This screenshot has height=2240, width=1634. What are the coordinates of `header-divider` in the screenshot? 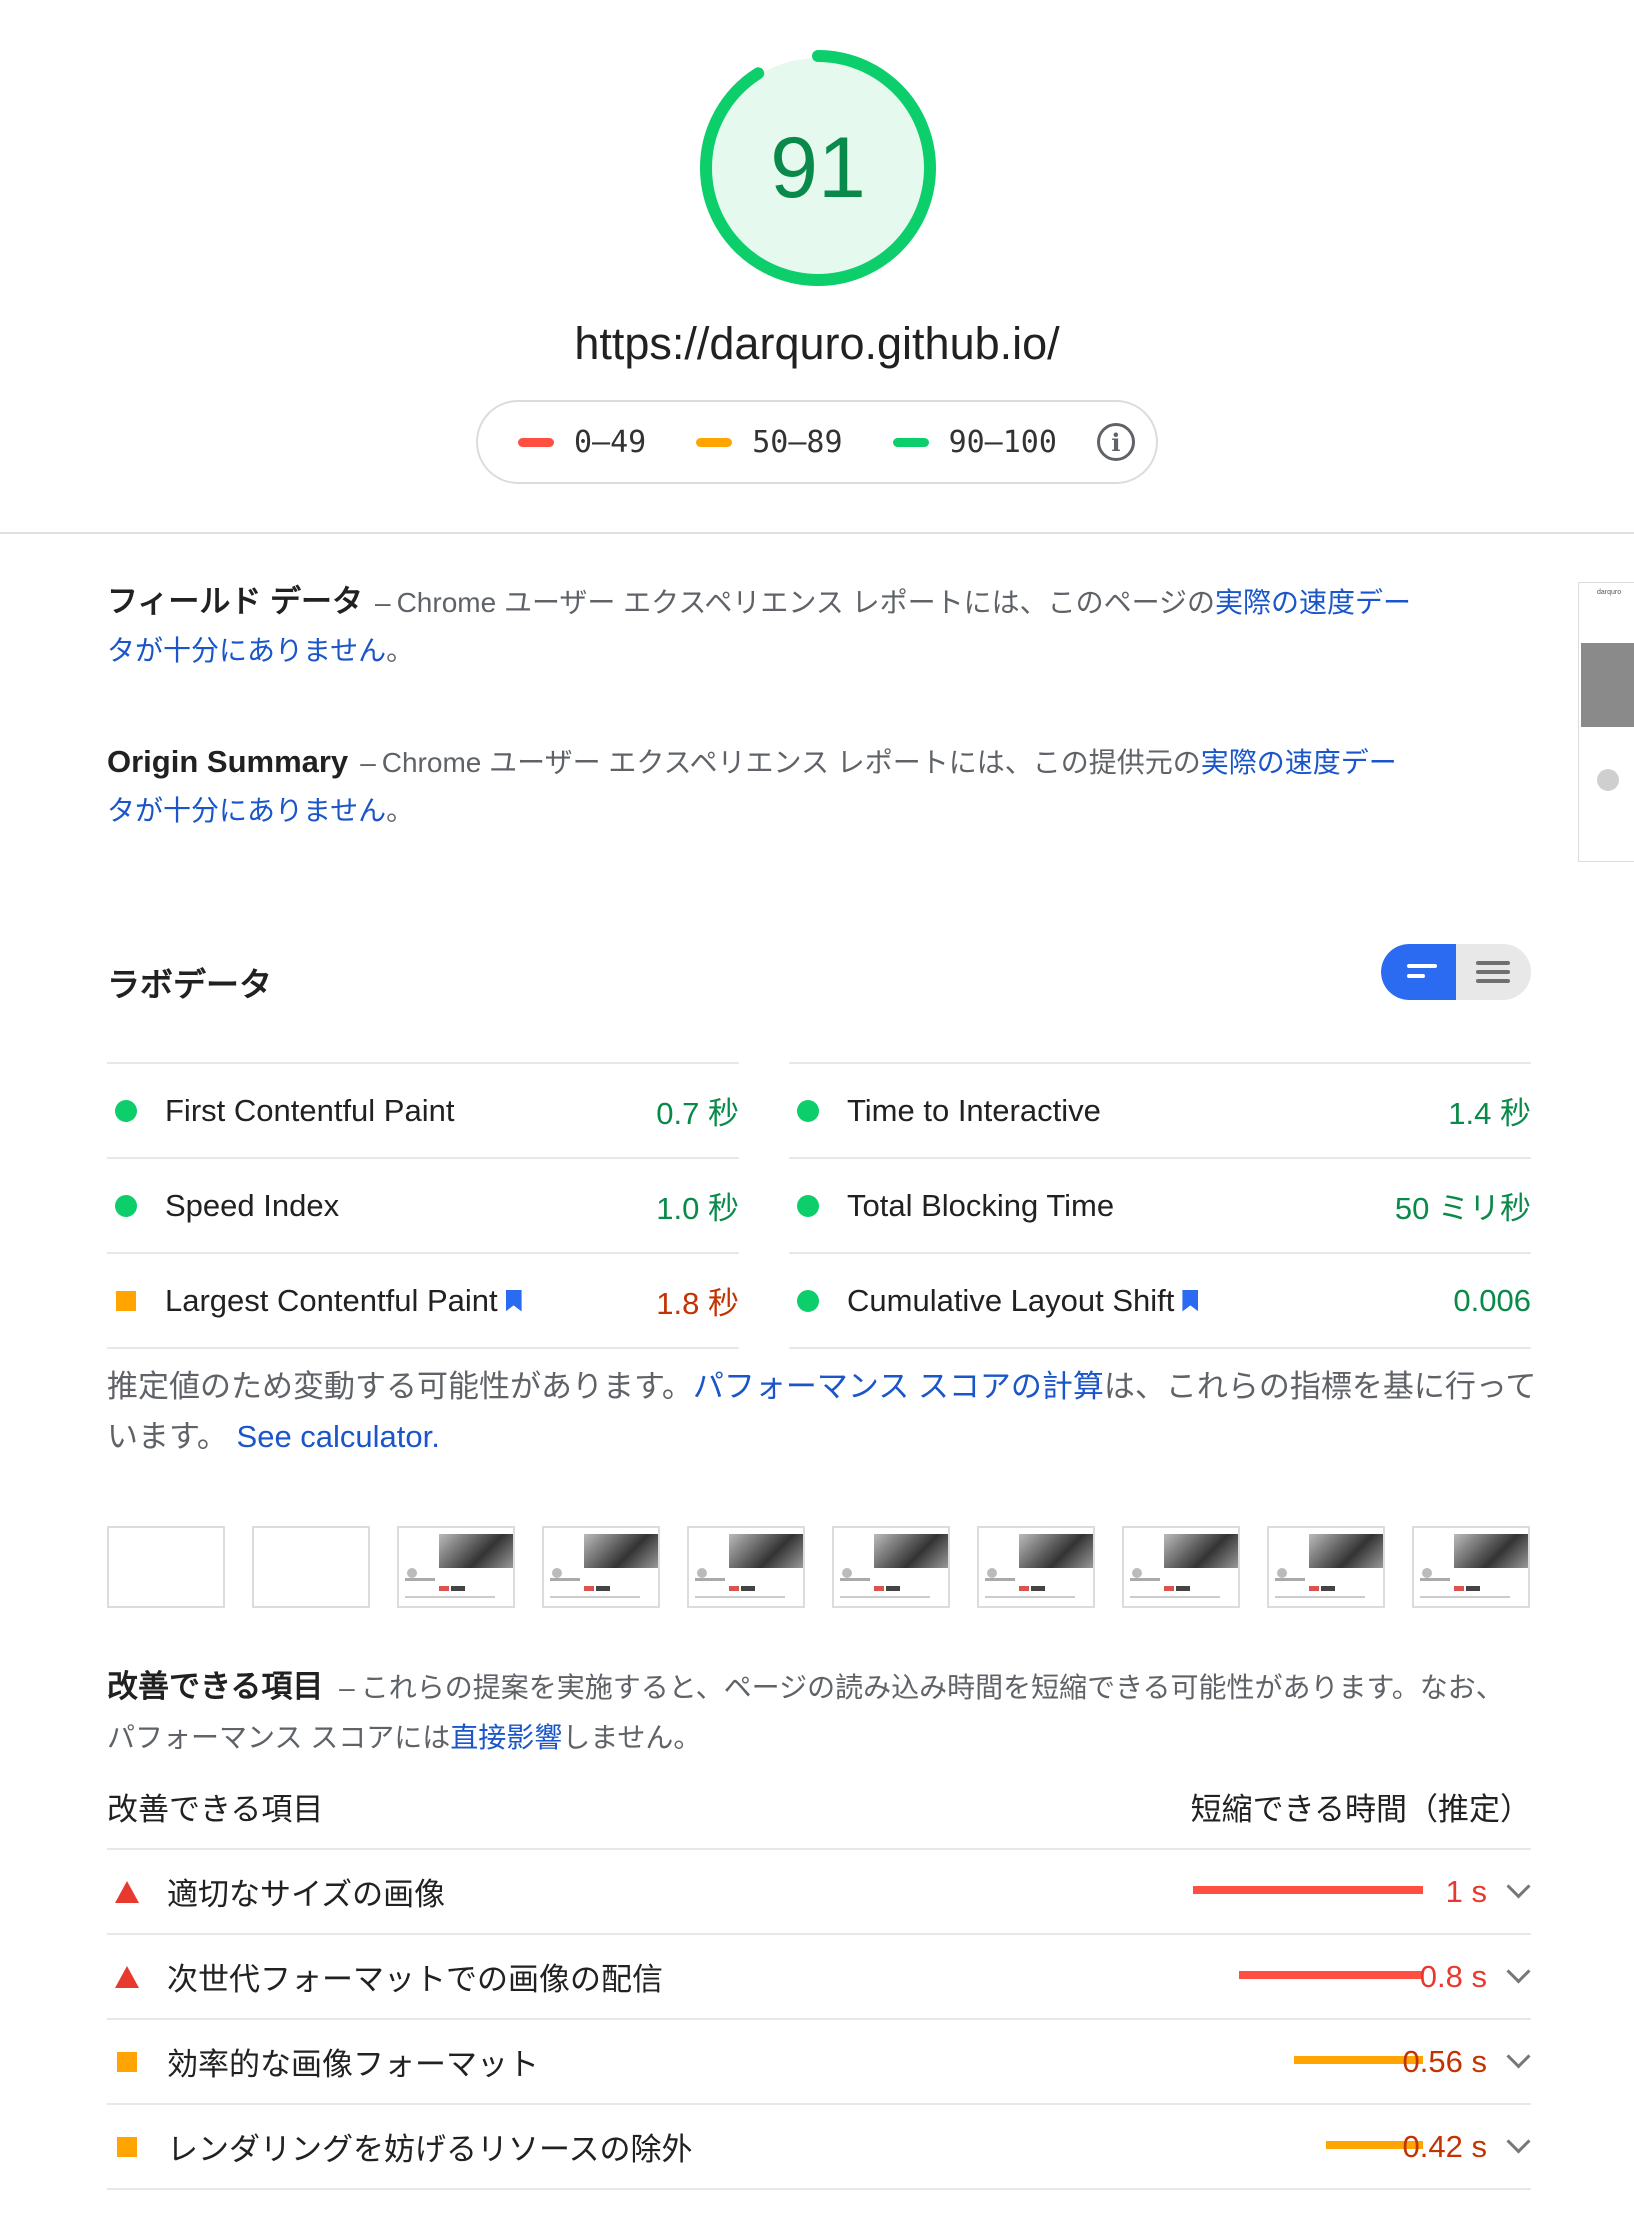 It's located at (817, 533).